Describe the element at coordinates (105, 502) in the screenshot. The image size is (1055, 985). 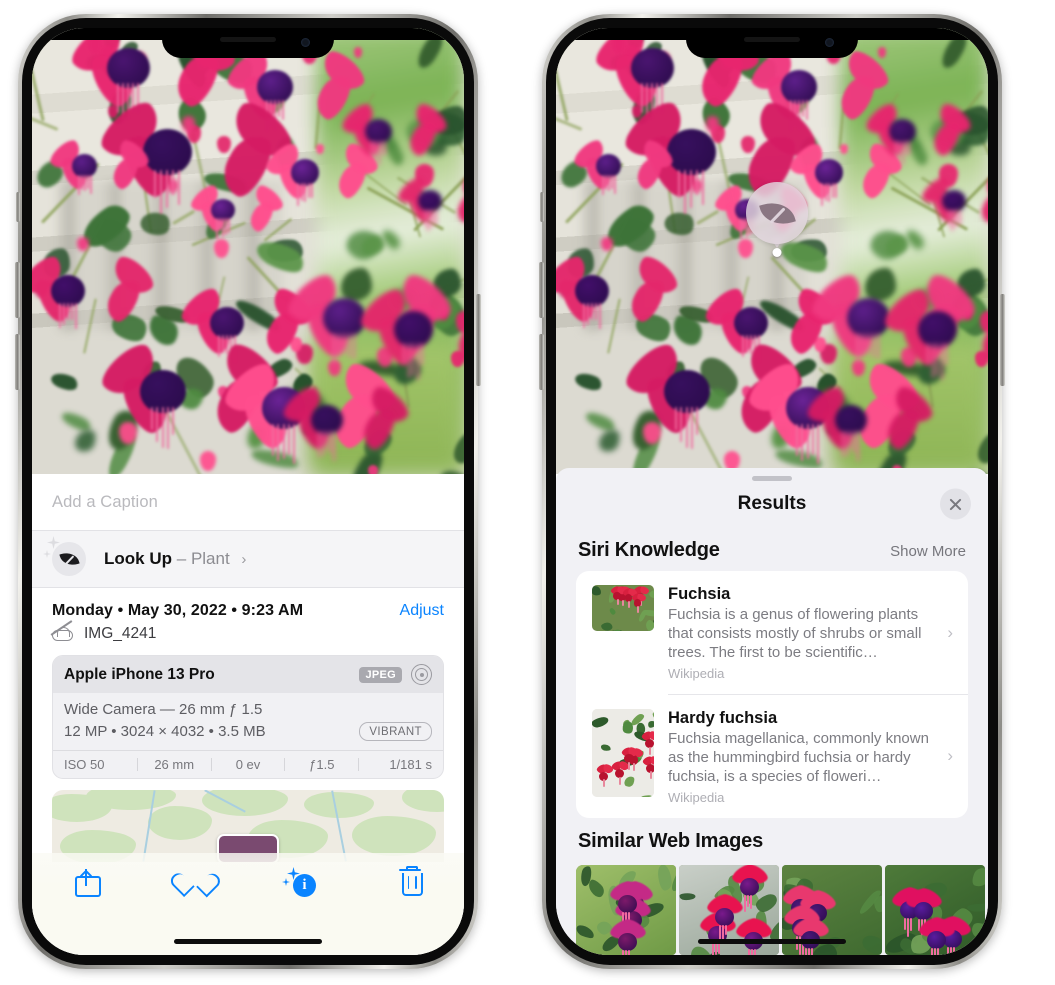
I see `caption-input: Add a Caption` at that location.